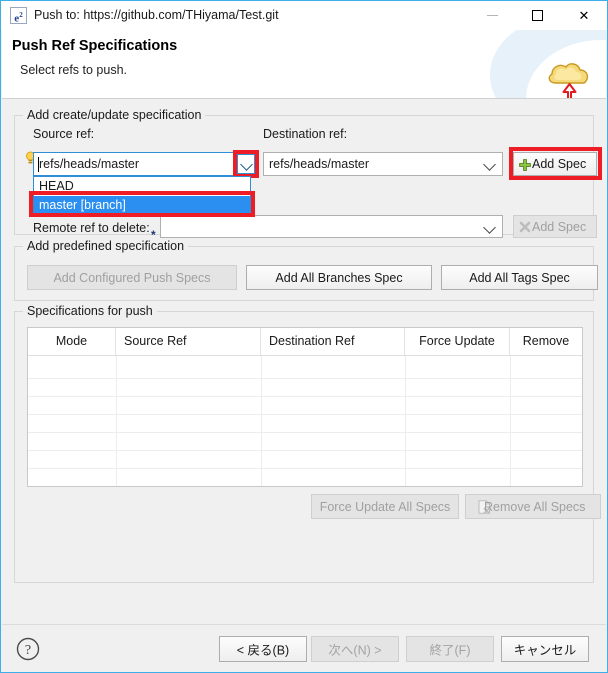 The height and width of the screenshot is (673, 608). What do you see at coordinates (319, 164) in the screenshot?
I see `destination-ref-value: refs/heads/master` at bounding box center [319, 164].